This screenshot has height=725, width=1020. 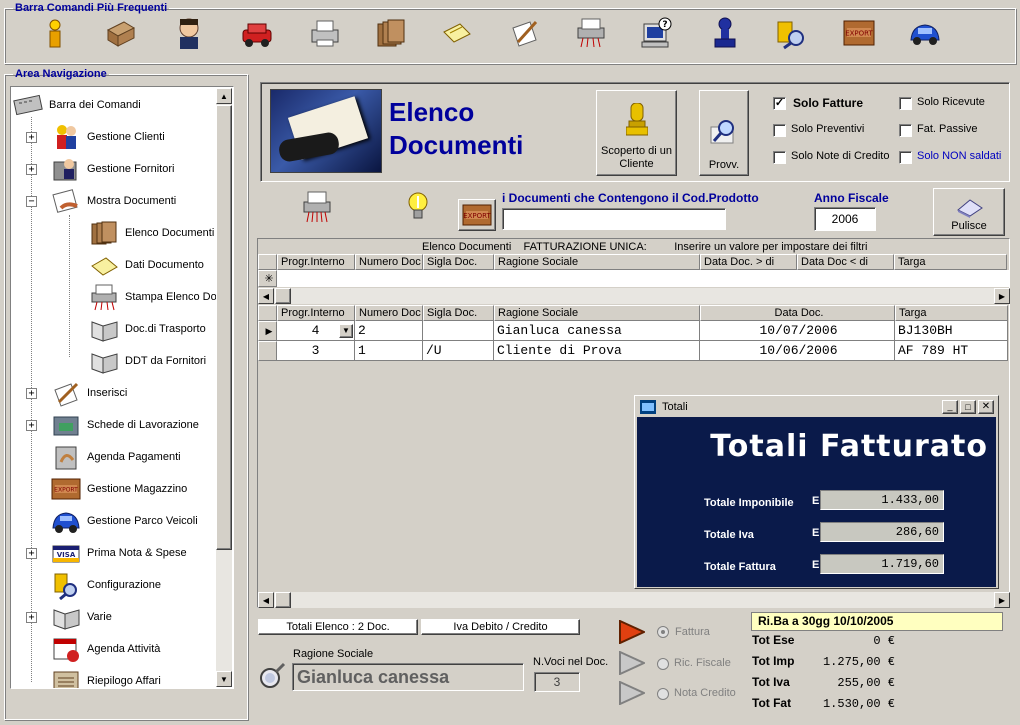 What do you see at coordinates (525, 33) in the screenshot?
I see `edit-icon` at bounding box center [525, 33].